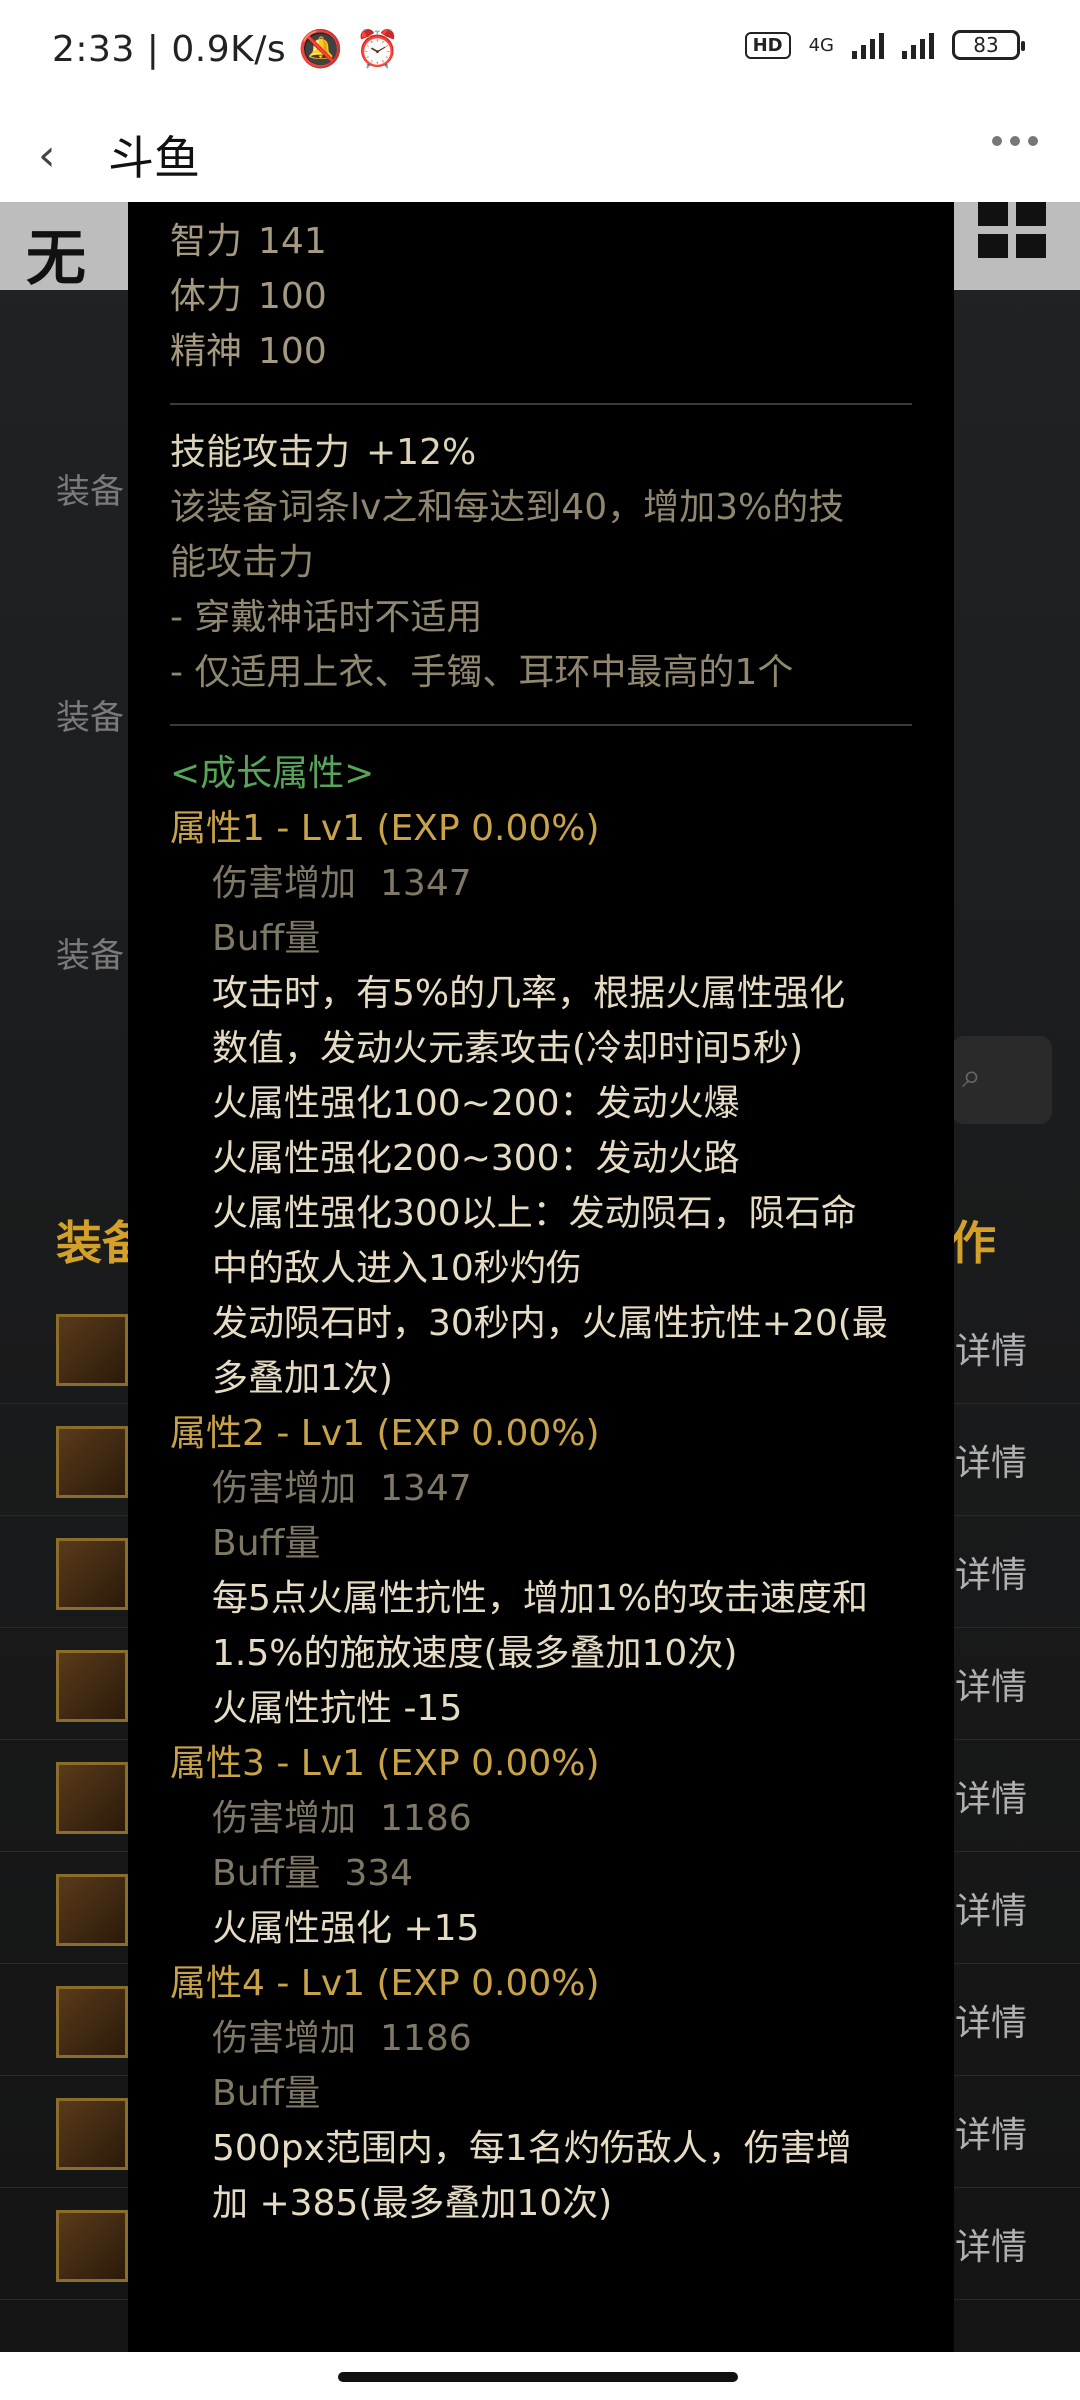  I want to click on attribute-desc: 火属性抗性 -15, so click(337, 1708).